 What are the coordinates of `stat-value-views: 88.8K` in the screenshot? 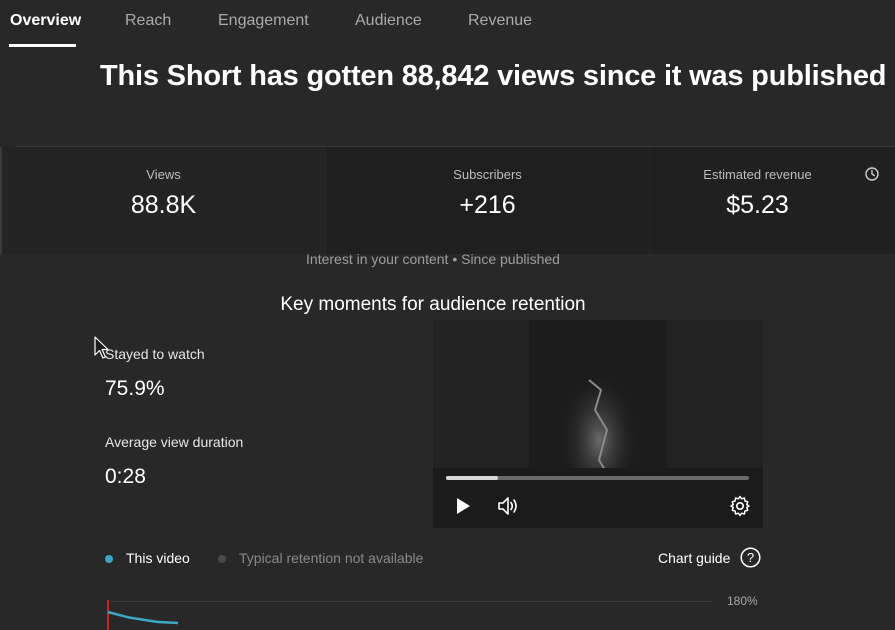 It's located at (163, 205).